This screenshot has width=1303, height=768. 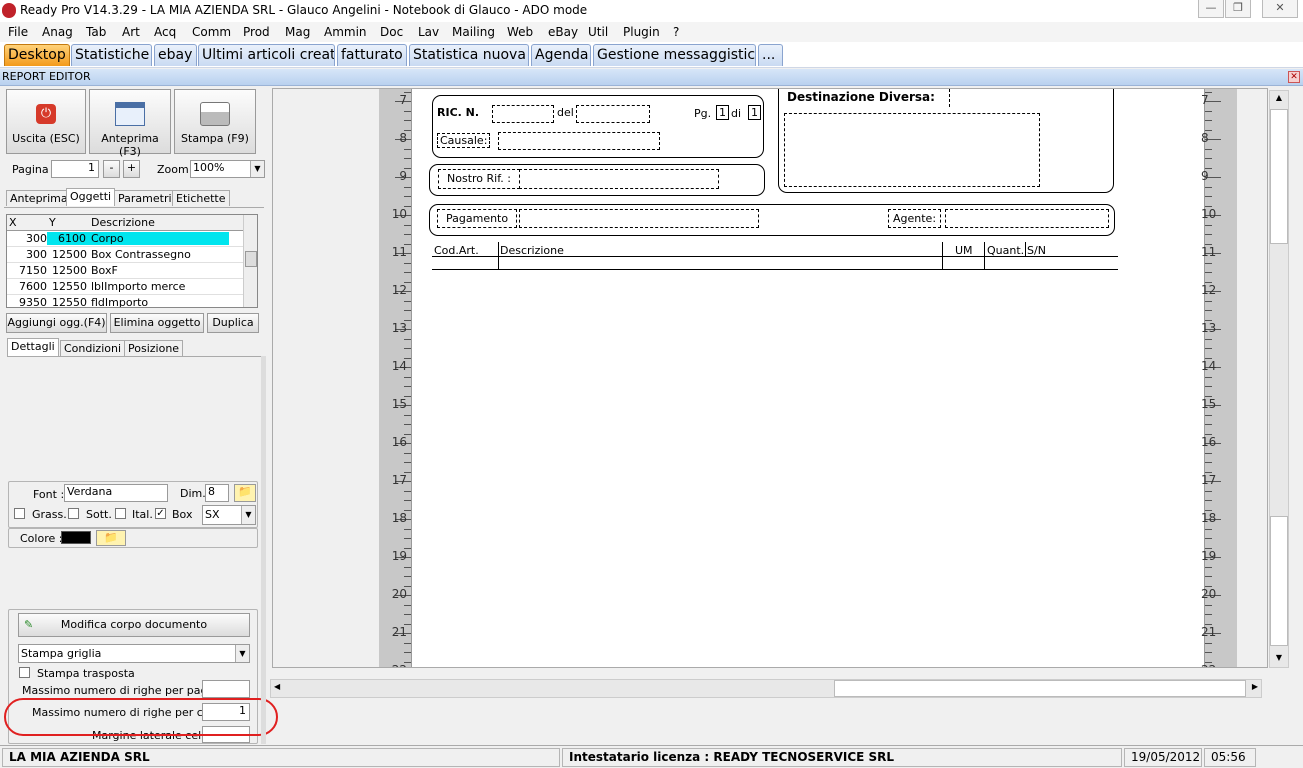 I want to click on canvas-horizontal-scrollbar: ◀ ▶, so click(x=766, y=688).